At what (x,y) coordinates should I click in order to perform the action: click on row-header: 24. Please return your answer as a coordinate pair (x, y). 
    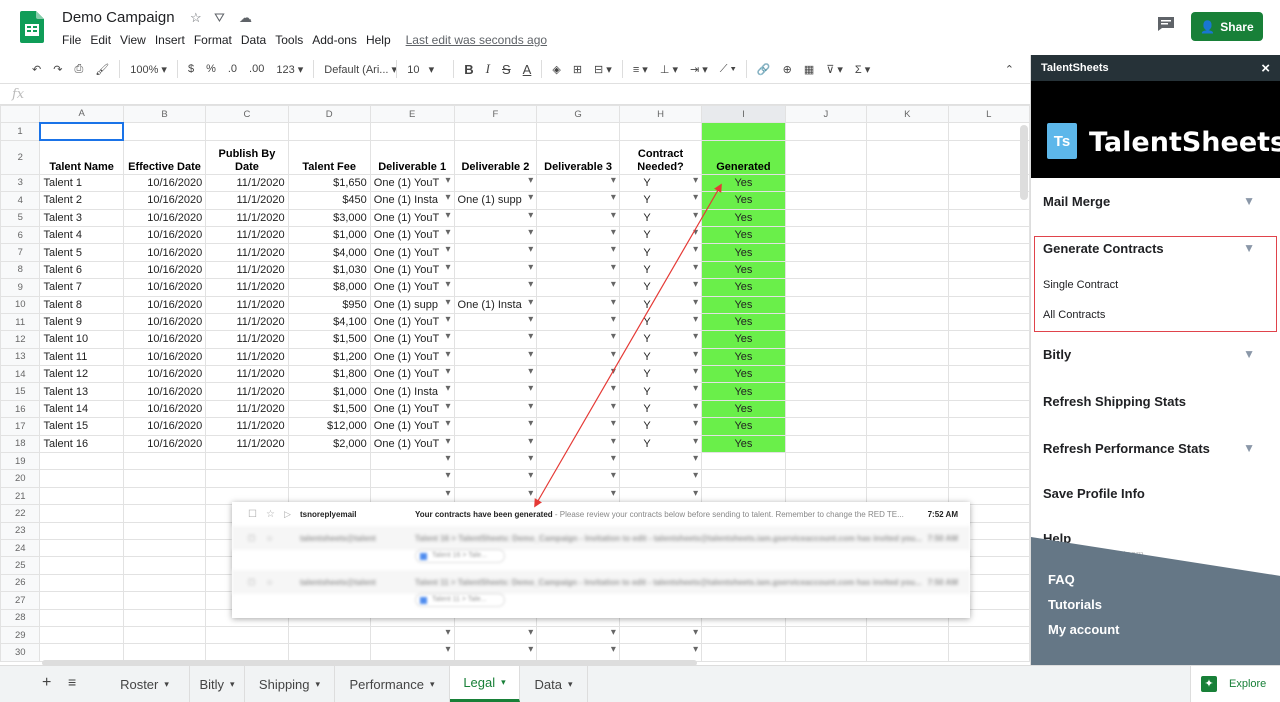
    Looking at the image, I should click on (20, 548).